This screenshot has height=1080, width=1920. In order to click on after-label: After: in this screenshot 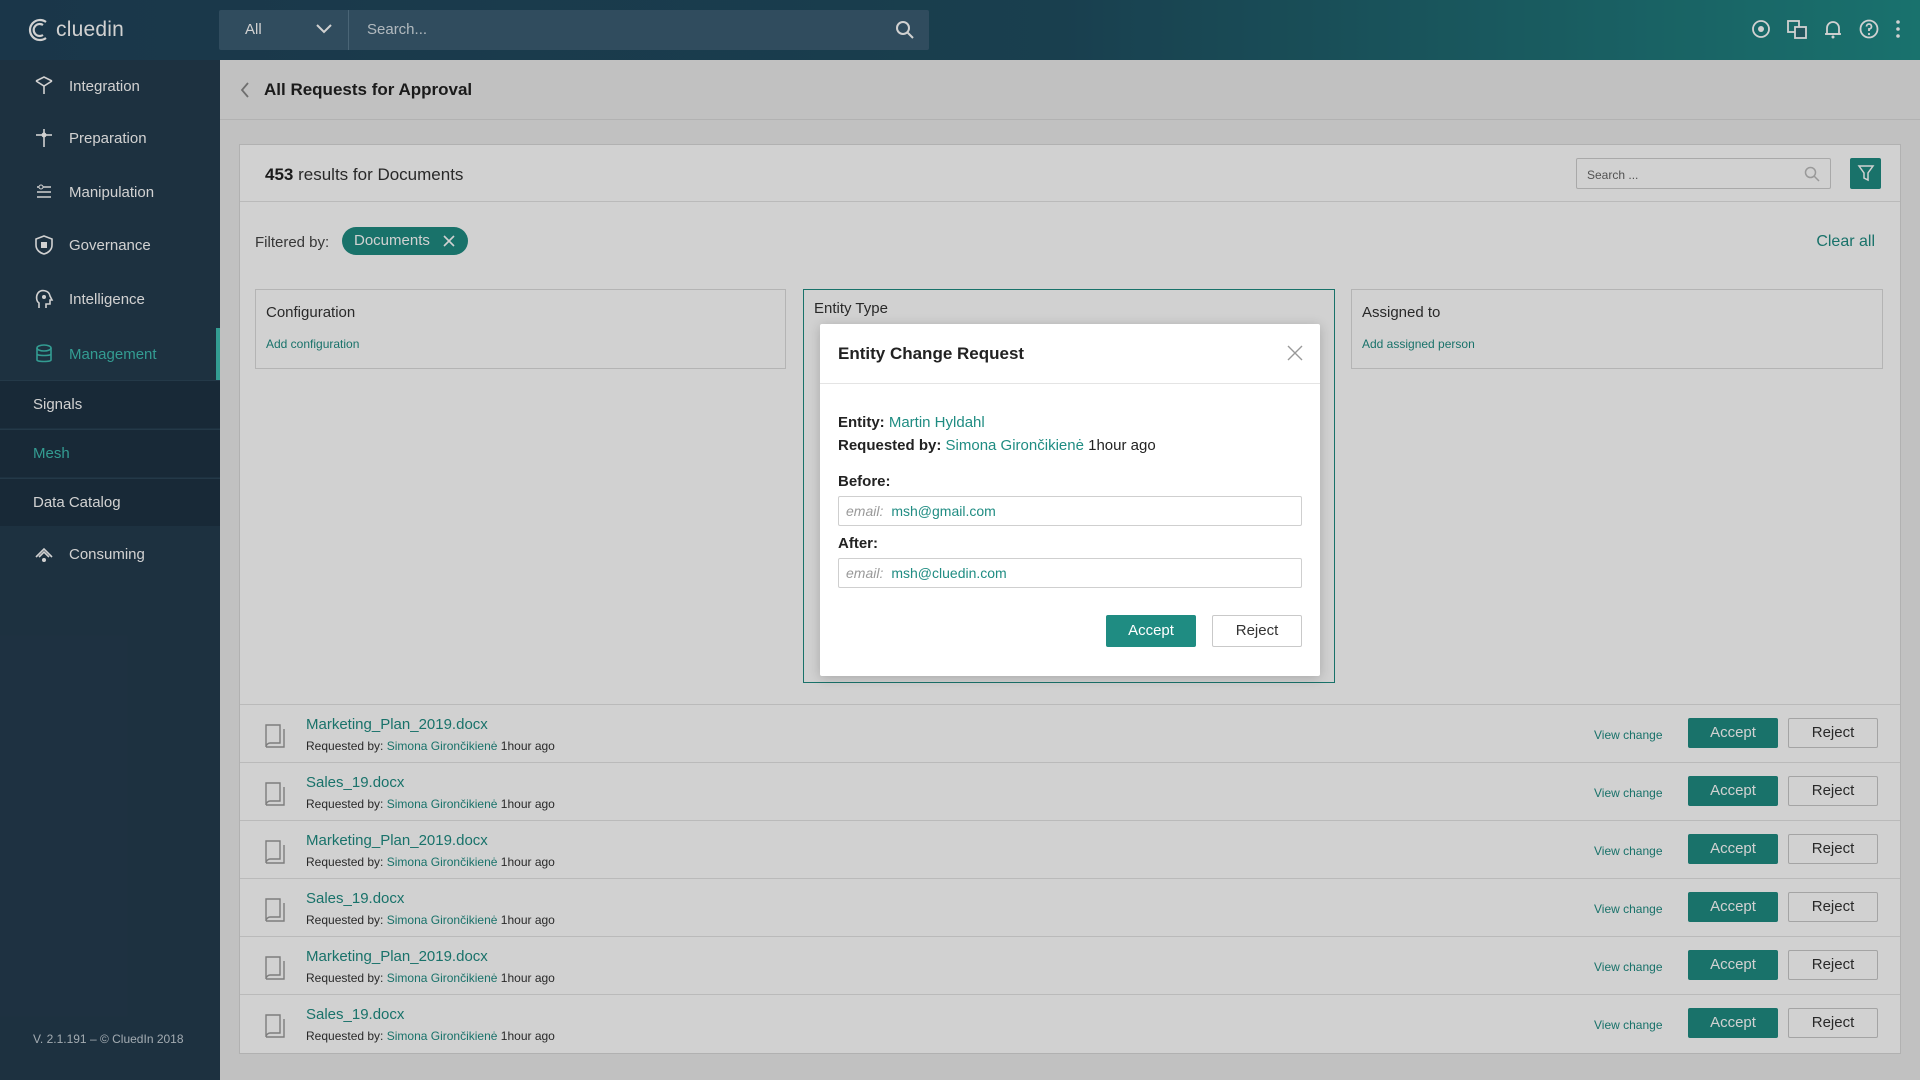, I will do `click(858, 543)`.